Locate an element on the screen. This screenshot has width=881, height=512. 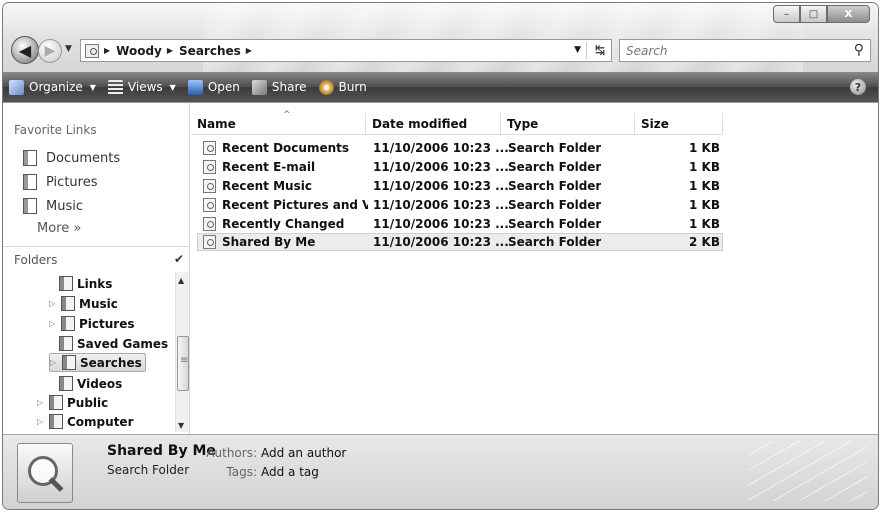
links-folder-icon is located at coordinates (66, 283).